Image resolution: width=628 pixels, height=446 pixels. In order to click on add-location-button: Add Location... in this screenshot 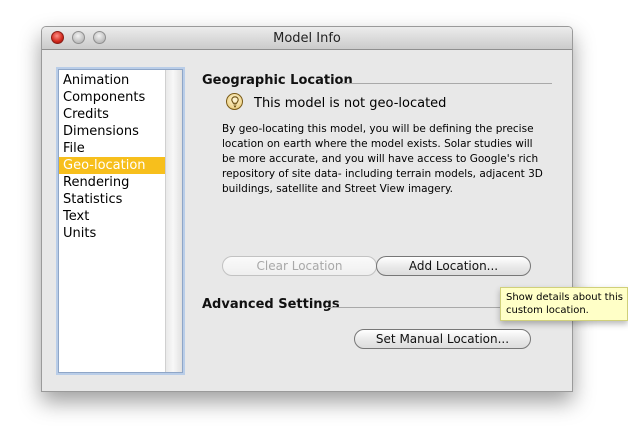, I will do `click(453, 266)`.